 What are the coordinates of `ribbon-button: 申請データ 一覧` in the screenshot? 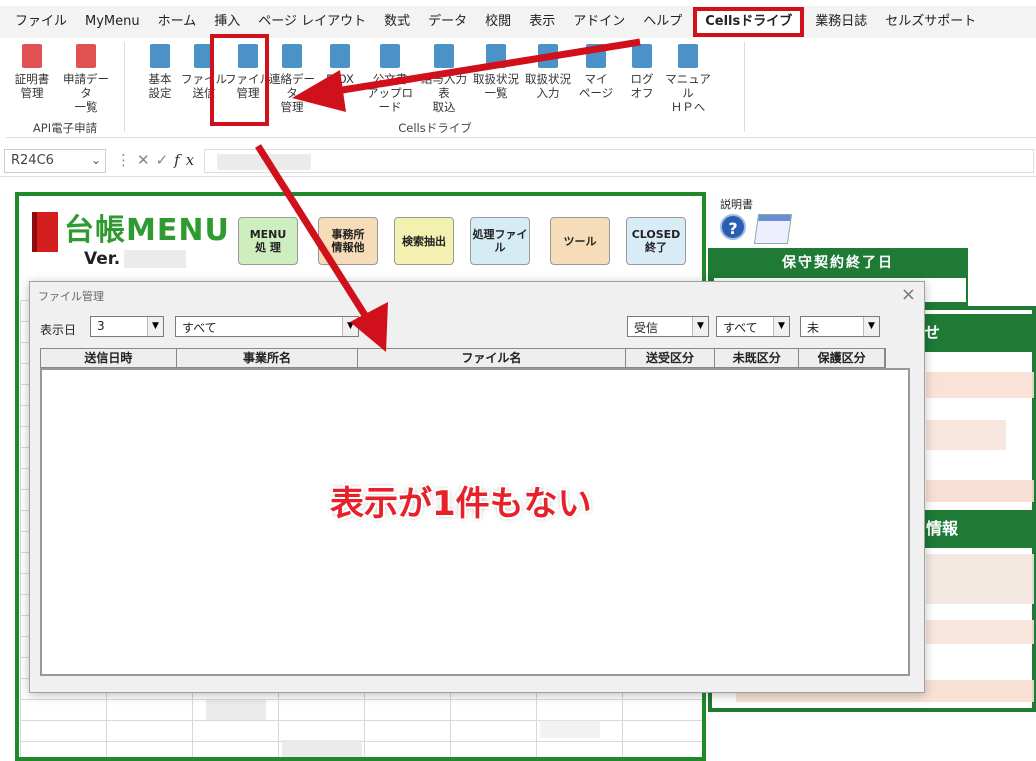 It's located at (86, 76).